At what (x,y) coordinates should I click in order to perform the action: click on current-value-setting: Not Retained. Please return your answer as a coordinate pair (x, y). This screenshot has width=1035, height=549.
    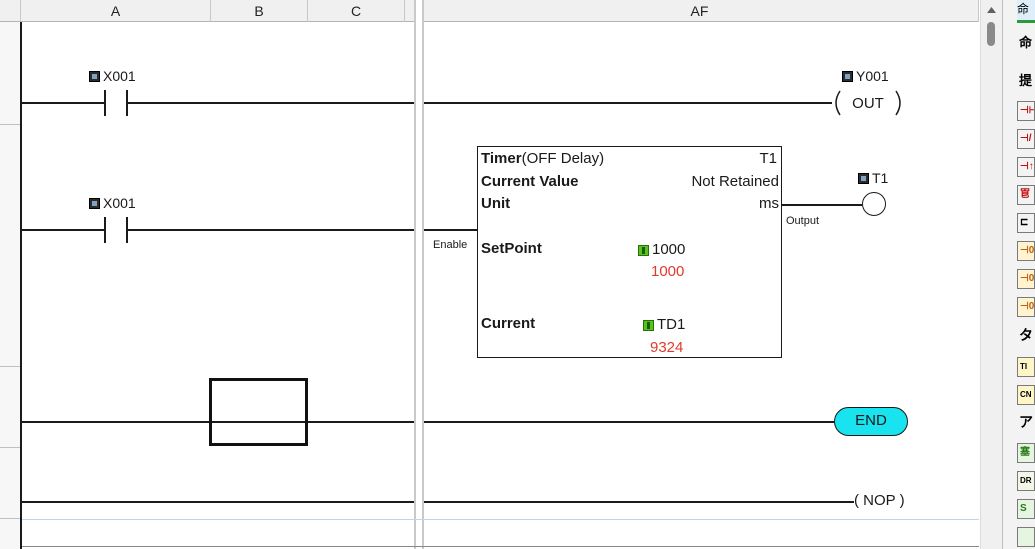
    Looking at the image, I should click on (735, 181).